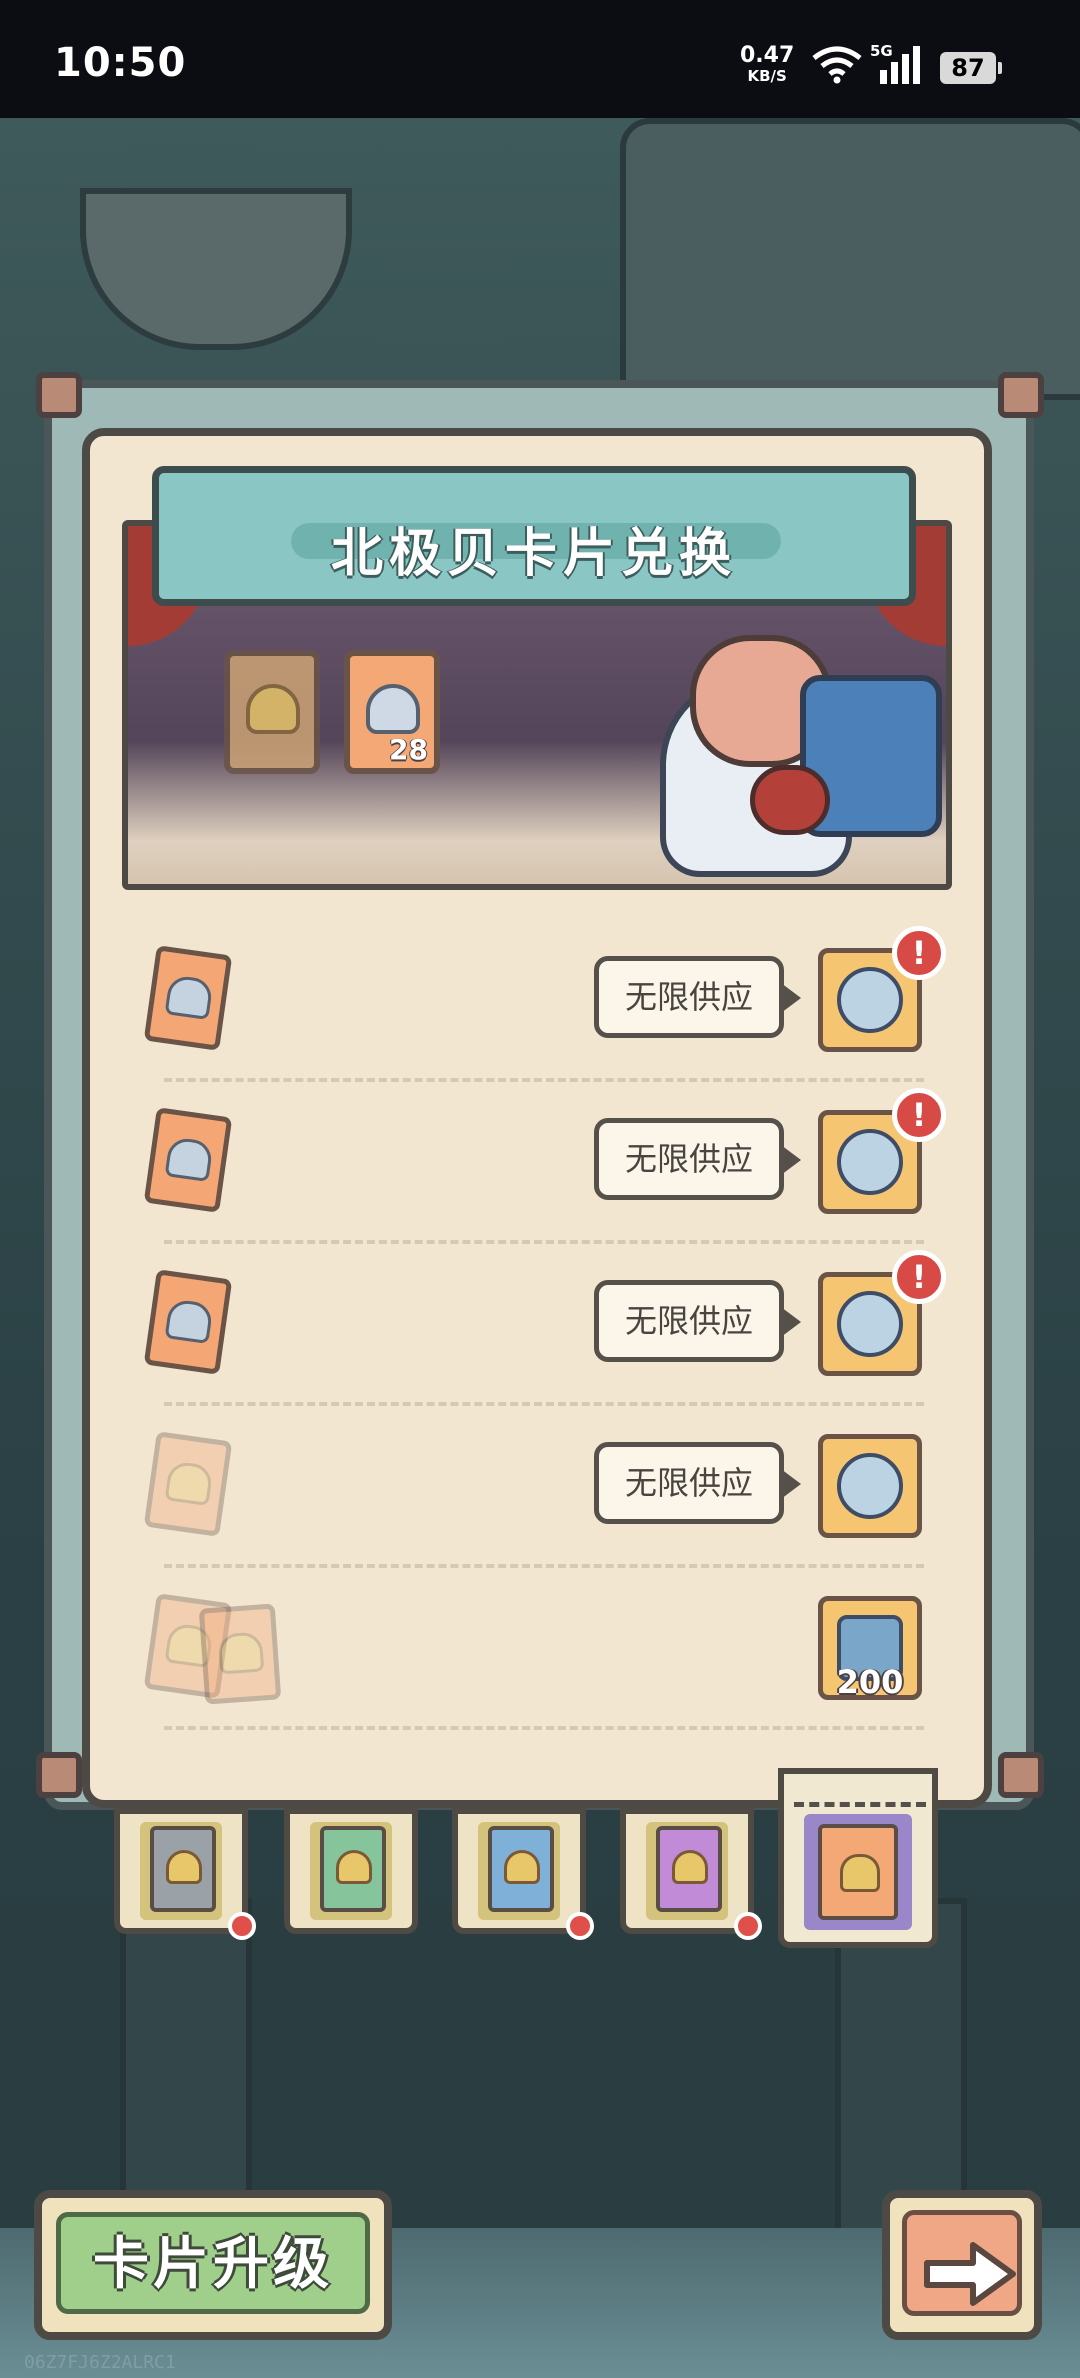 The width and height of the screenshot is (1080, 2378). I want to click on page-title: 北极贝卡片兑换, so click(533, 554).